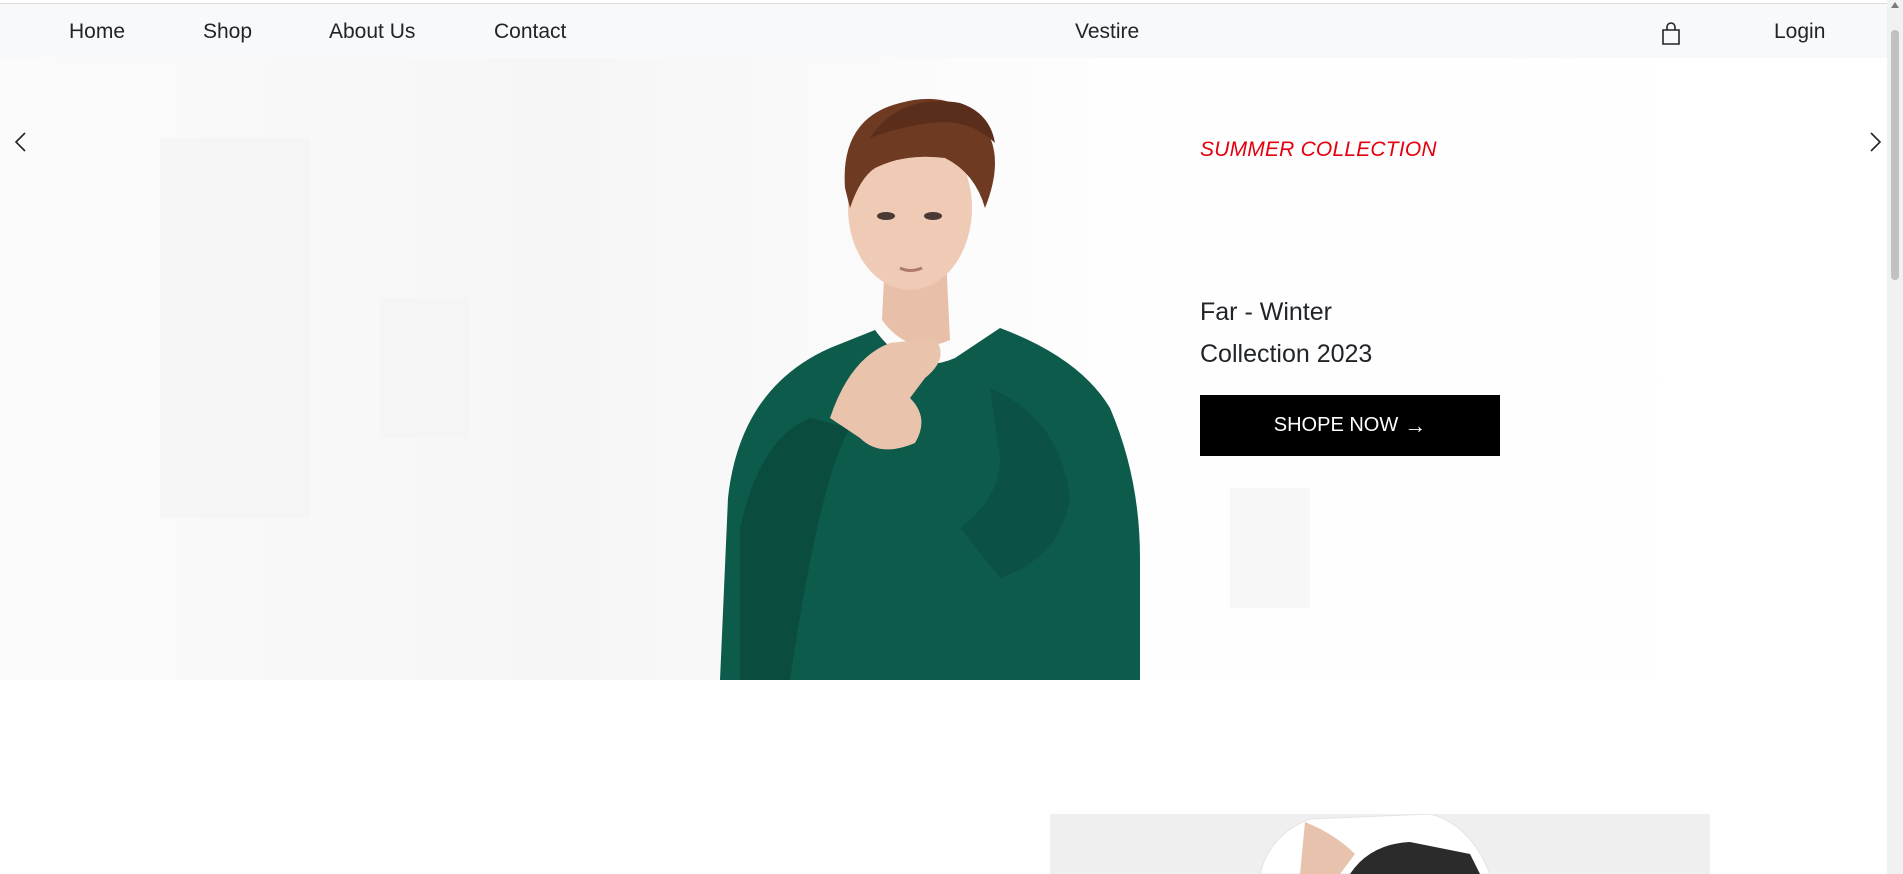 The image size is (1903, 874). Describe the element at coordinates (943, 30) in the screenshot. I see `top-navbar: Home Shop About Us Contact Vestire Login` at that location.